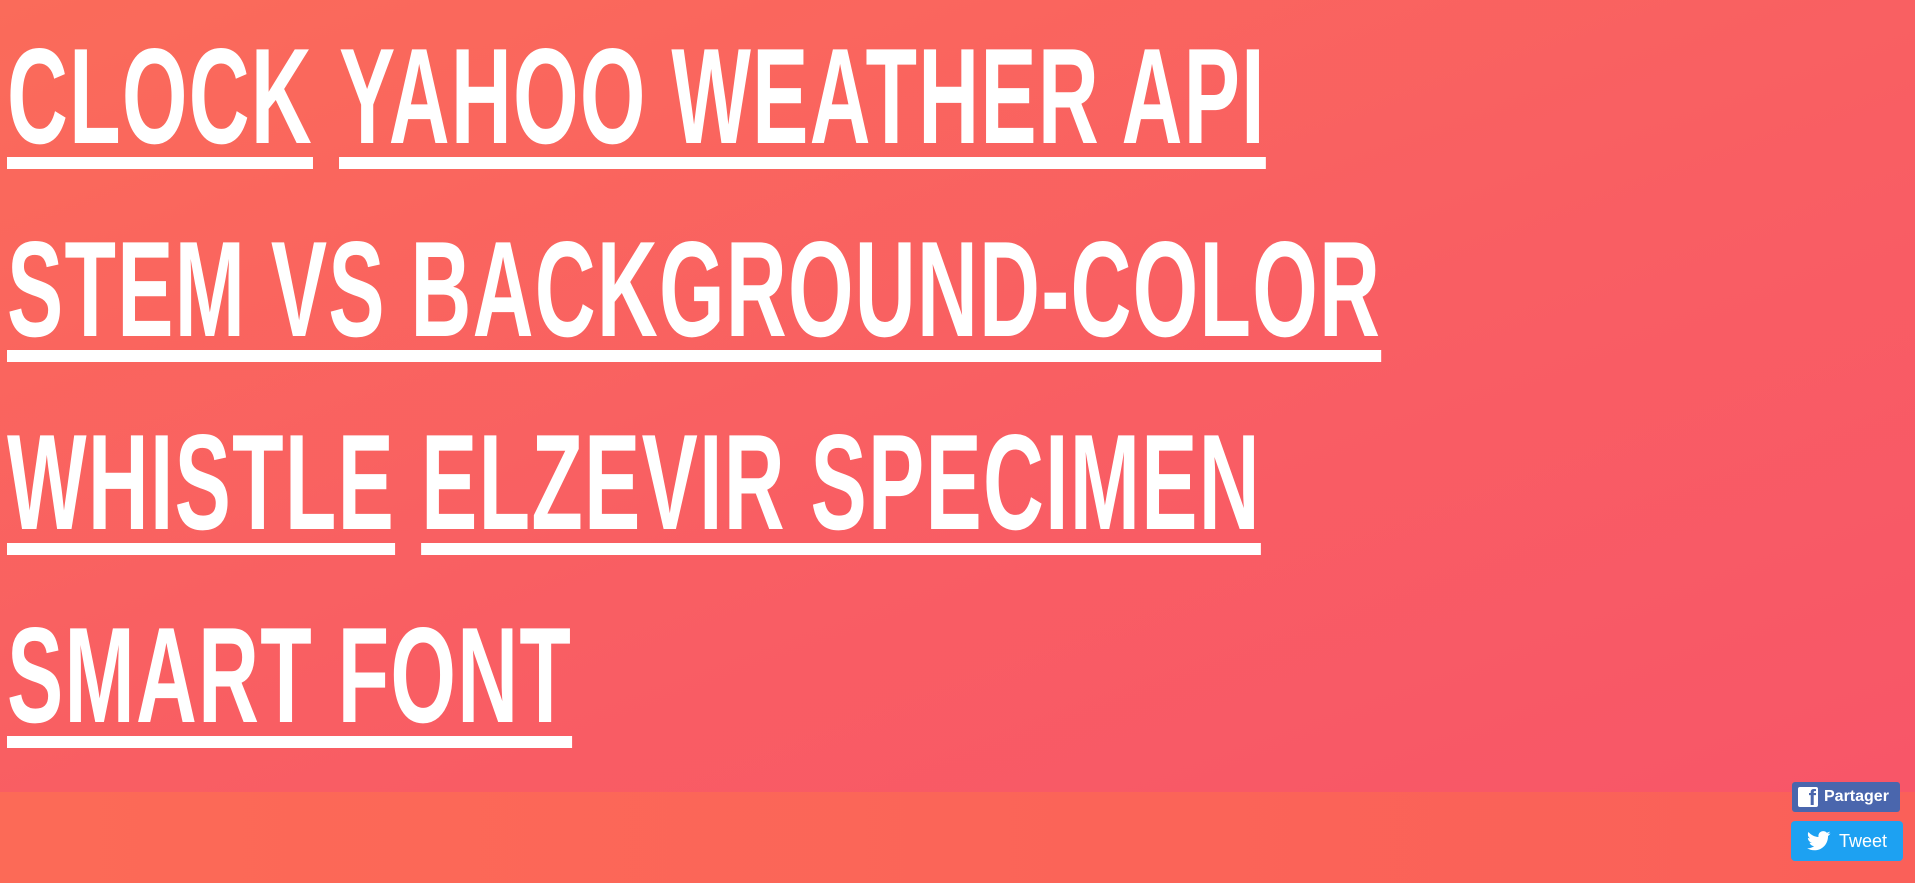  I want to click on link-whistle: WHISTLE, so click(201, 482).